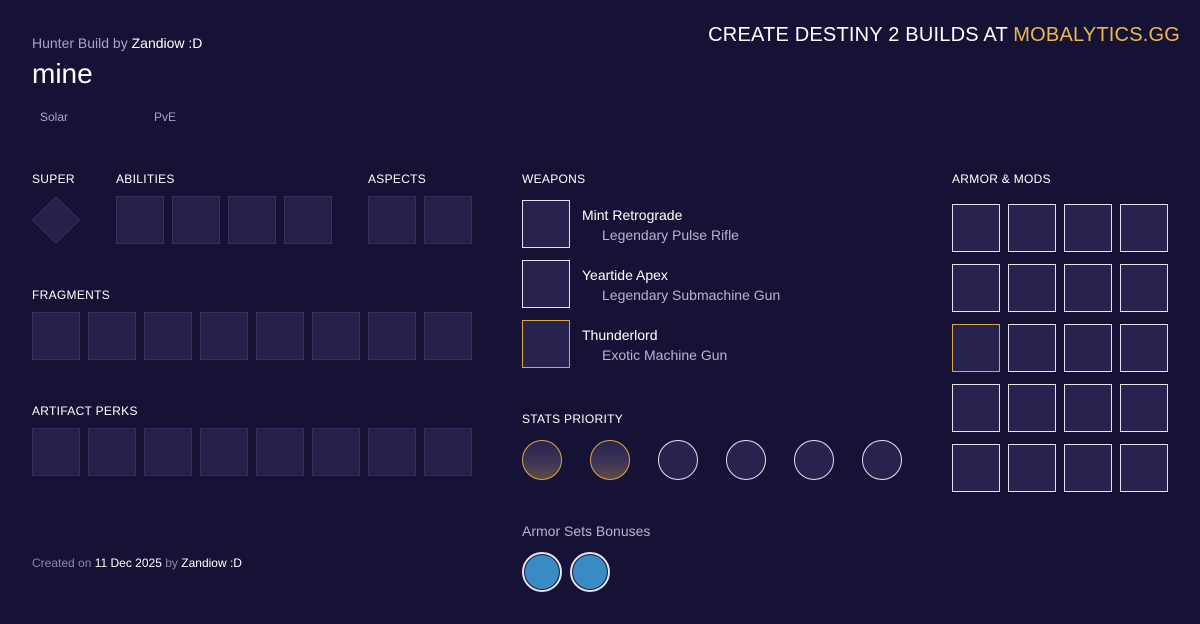 The height and width of the screenshot is (624, 1200). What do you see at coordinates (976, 348) in the screenshot?
I see `armor-slot-exotic` at bounding box center [976, 348].